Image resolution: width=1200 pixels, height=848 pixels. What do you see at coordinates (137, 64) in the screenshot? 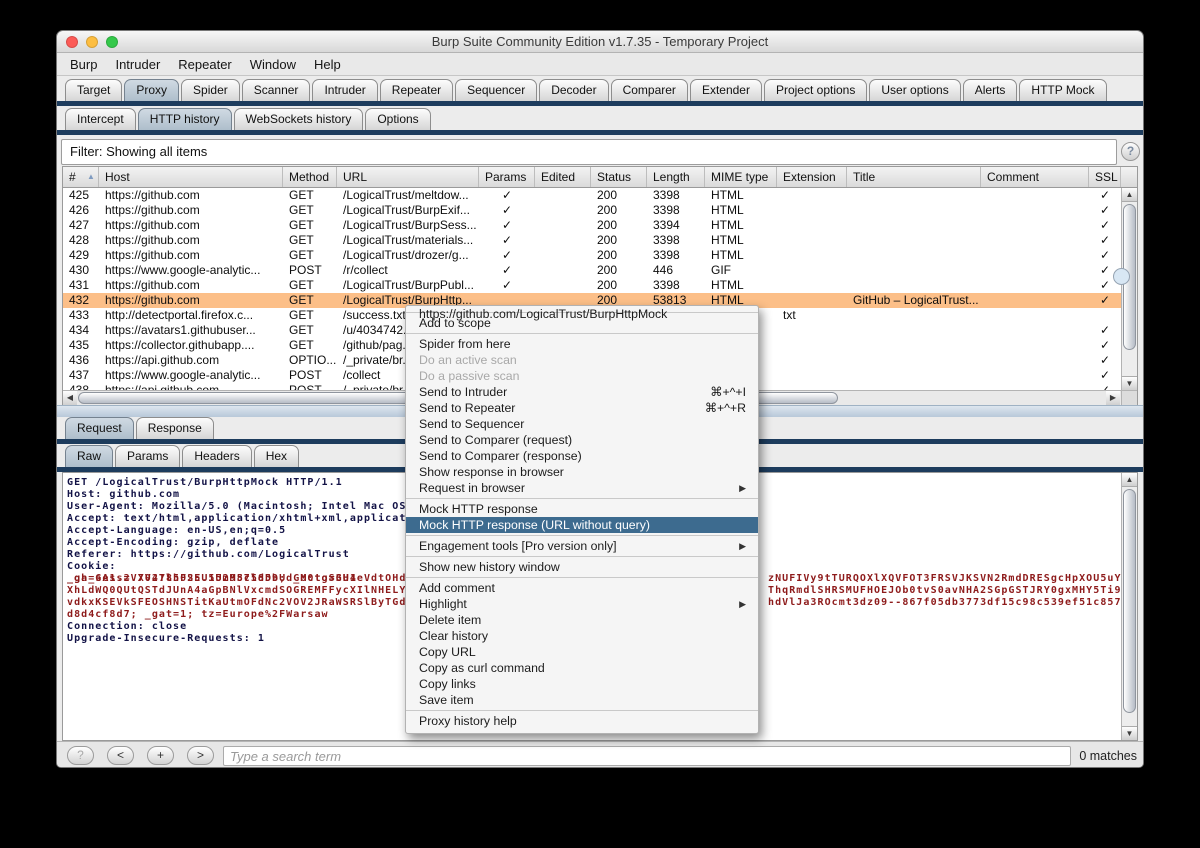
I see `menu-intruder: Intruder` at bounding box center [137, 64].